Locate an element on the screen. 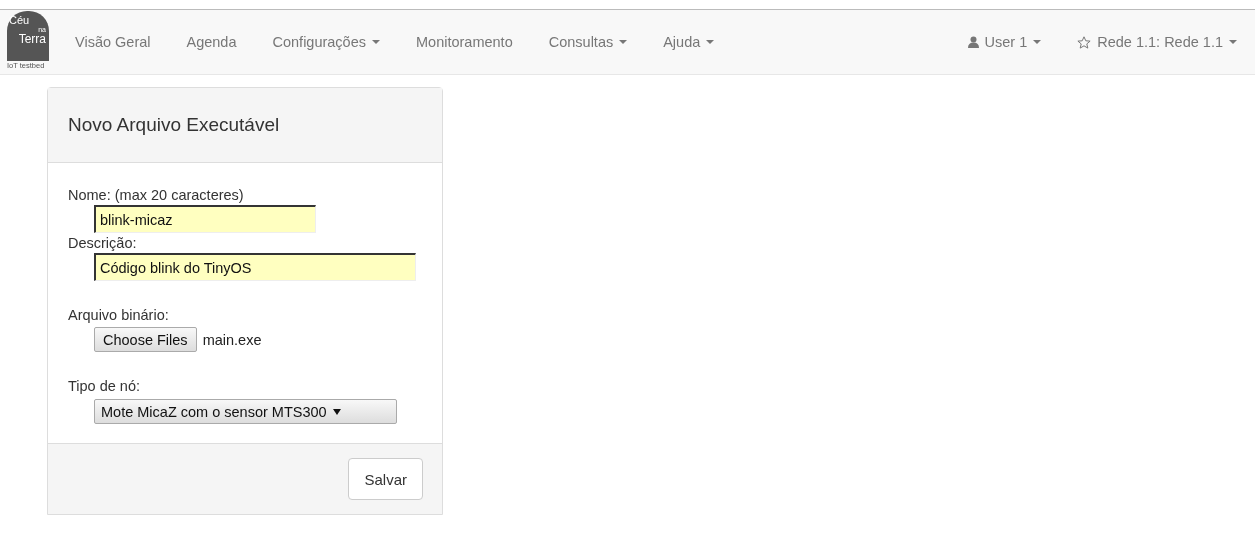 Image resolution: width=1255 pixels, height=557 pixels. text-field: Código blink do TinyOS is located at coordinates (255, 267).